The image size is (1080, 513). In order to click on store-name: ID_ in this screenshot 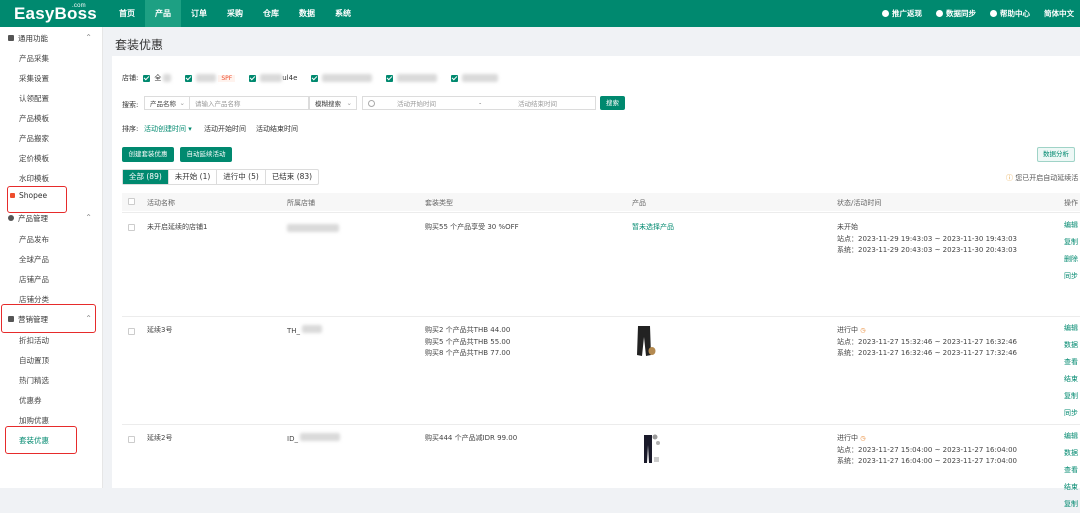, I will do `click(313, 439)`.